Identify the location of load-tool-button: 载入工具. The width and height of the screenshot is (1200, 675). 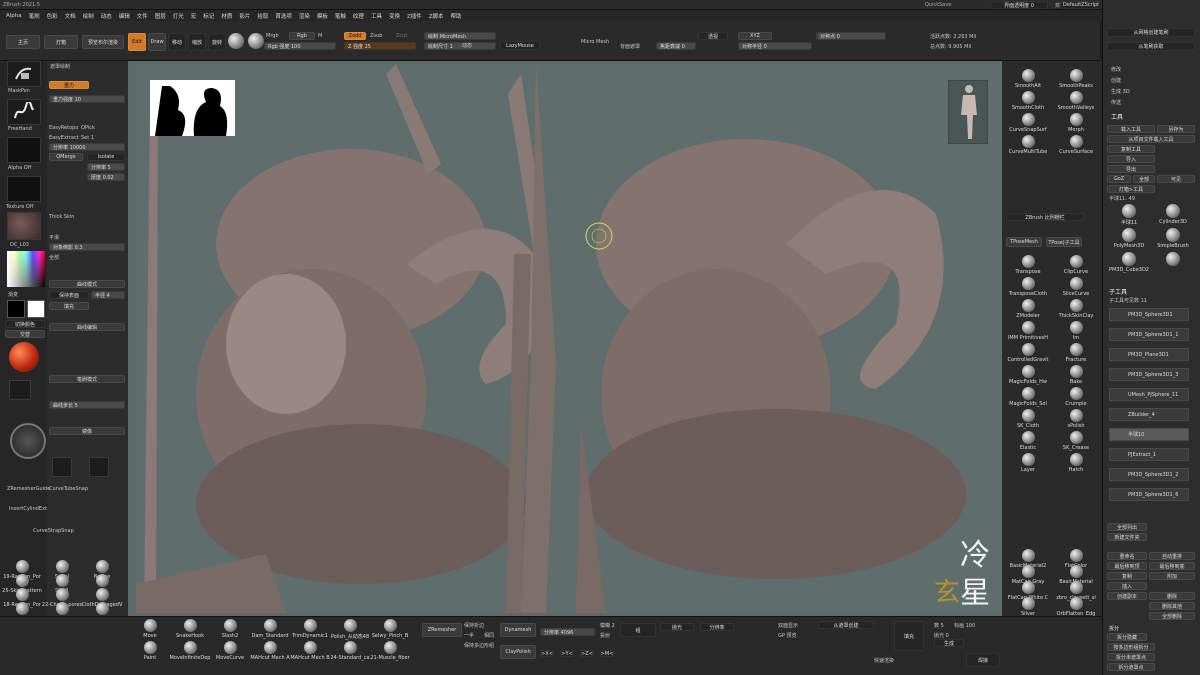
(1131, 129).